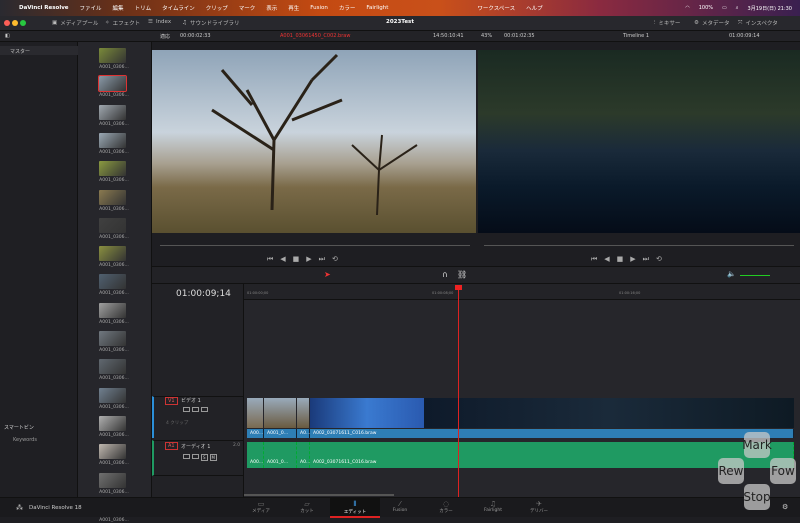 Image resolution: width=800 pixels, height=523 pixels. Describe the element at coordinates (758, 23) in the screenshot. I see `inspector-button: ⤧ インスペクタ` at that location.